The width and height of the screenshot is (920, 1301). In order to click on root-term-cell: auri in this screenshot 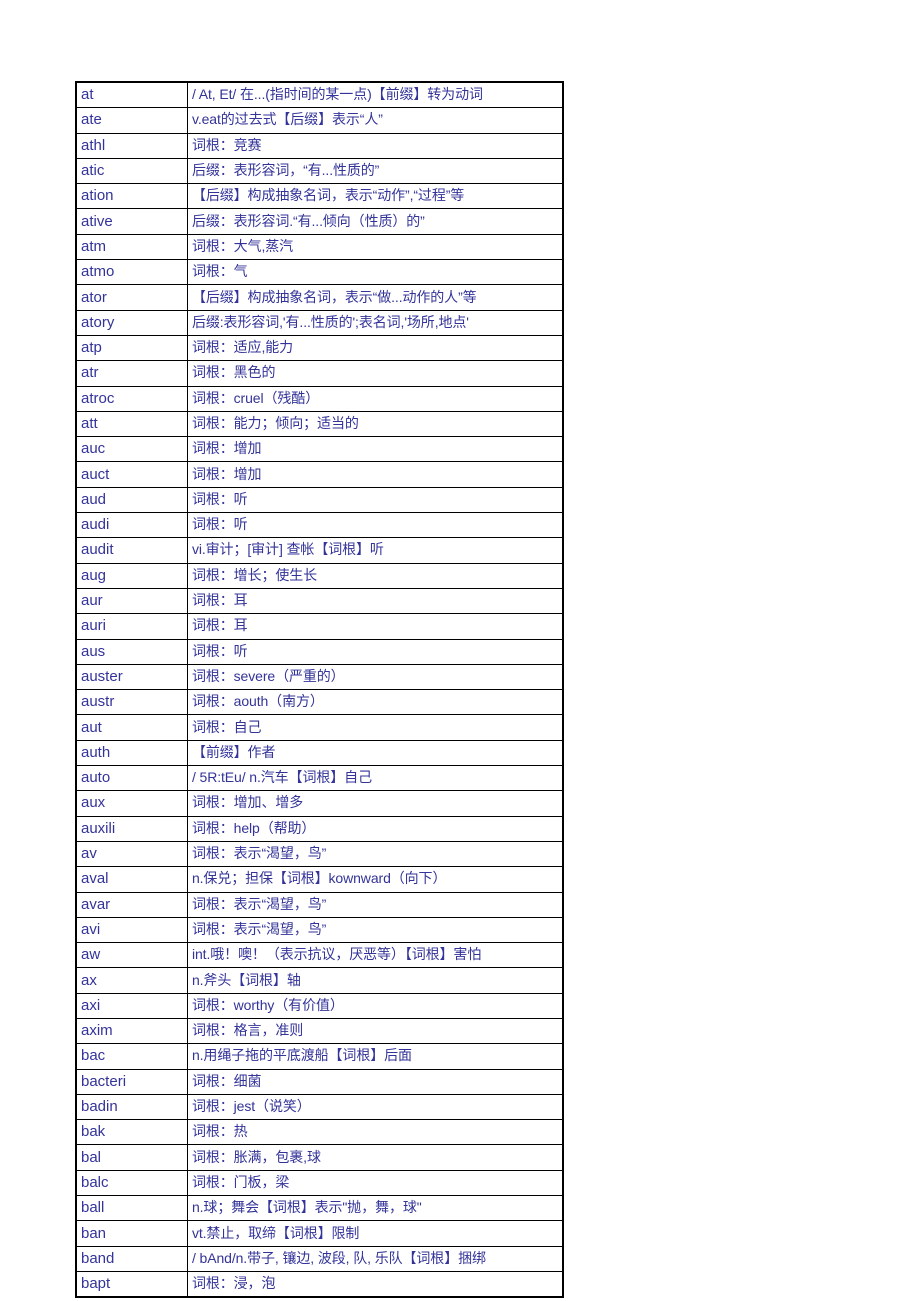, I will do `click(131, 626)`.